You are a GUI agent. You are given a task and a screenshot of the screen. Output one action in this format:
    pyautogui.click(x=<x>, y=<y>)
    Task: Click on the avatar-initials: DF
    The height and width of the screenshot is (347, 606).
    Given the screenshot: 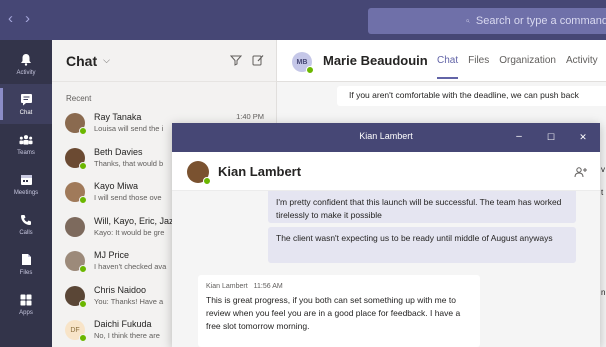 What is the action you would take?
    pyautogui.click(x=75, y=330)
    